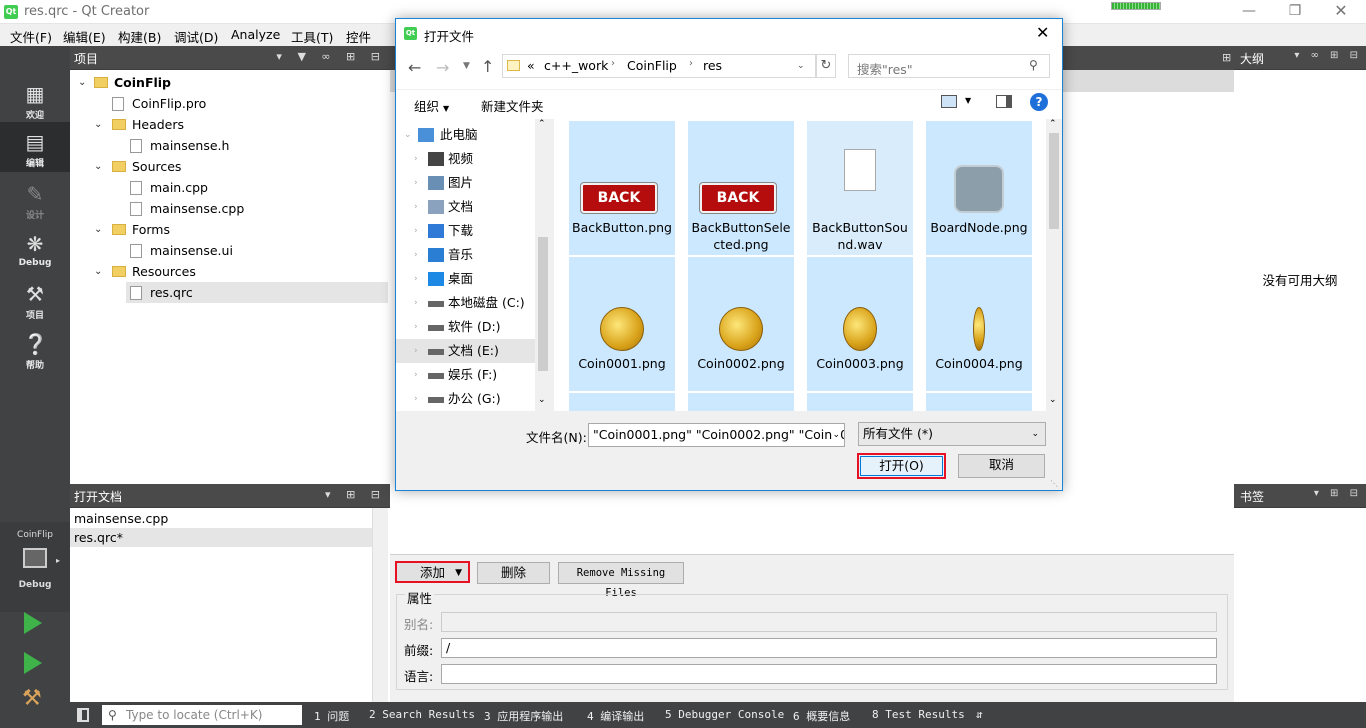  Describe the element at coordinates (466, 231) in the screenshot. I see `nav-tree-item: › 下载` at that location.